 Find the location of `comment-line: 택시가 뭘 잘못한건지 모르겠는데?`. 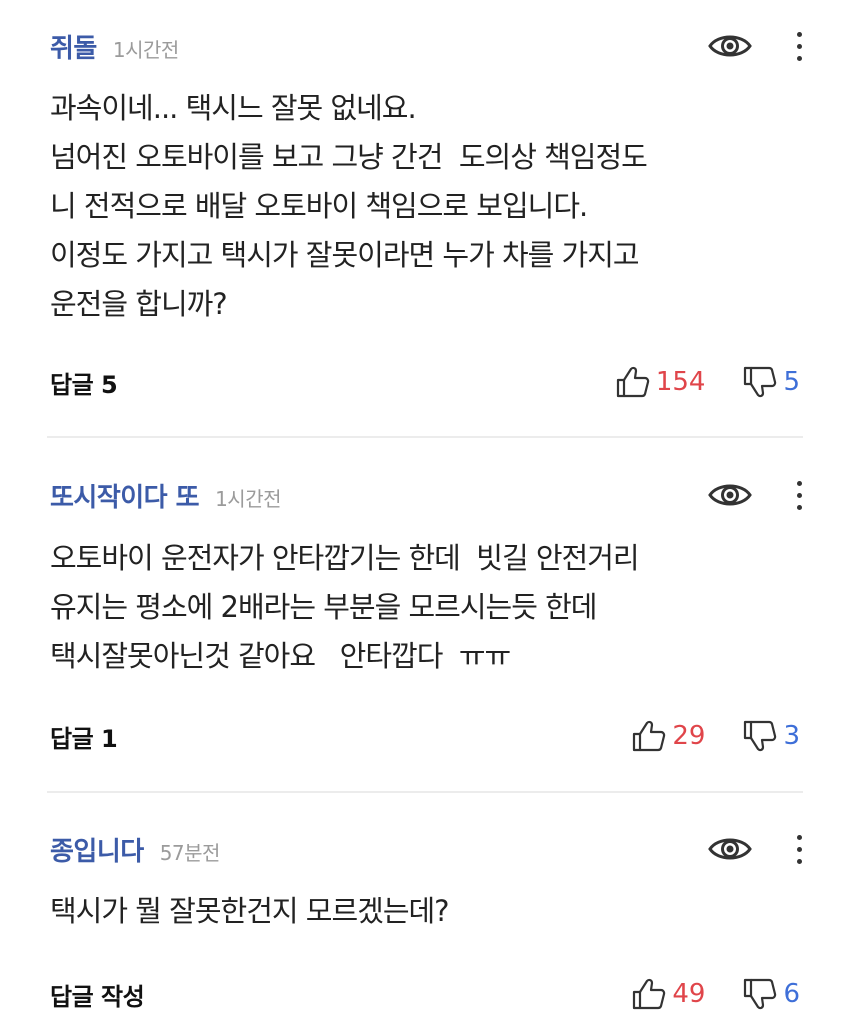

comment-line: 택시가 뭘 잘못한건지 모르겠는데? is located at coordinates (250, 911).